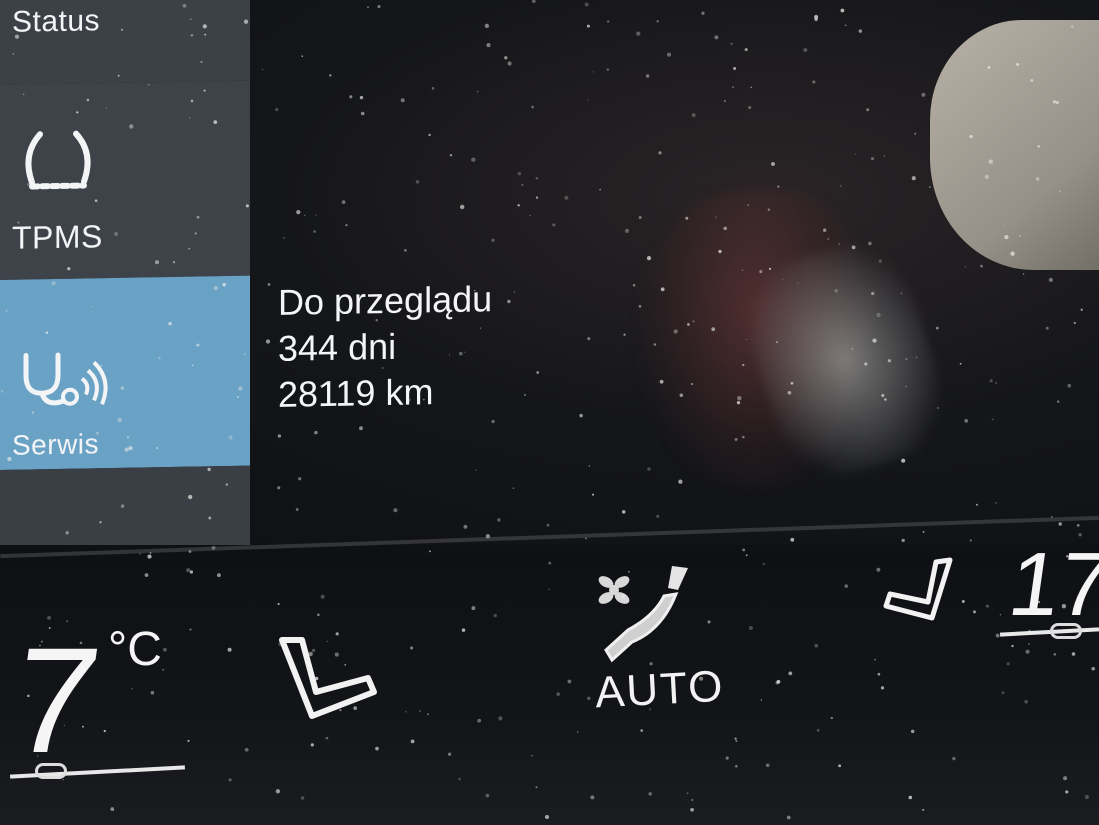  Describe the element at coordinates (1051, 585) in the screenshot. I see `passenger-temperature: 17` at that location.